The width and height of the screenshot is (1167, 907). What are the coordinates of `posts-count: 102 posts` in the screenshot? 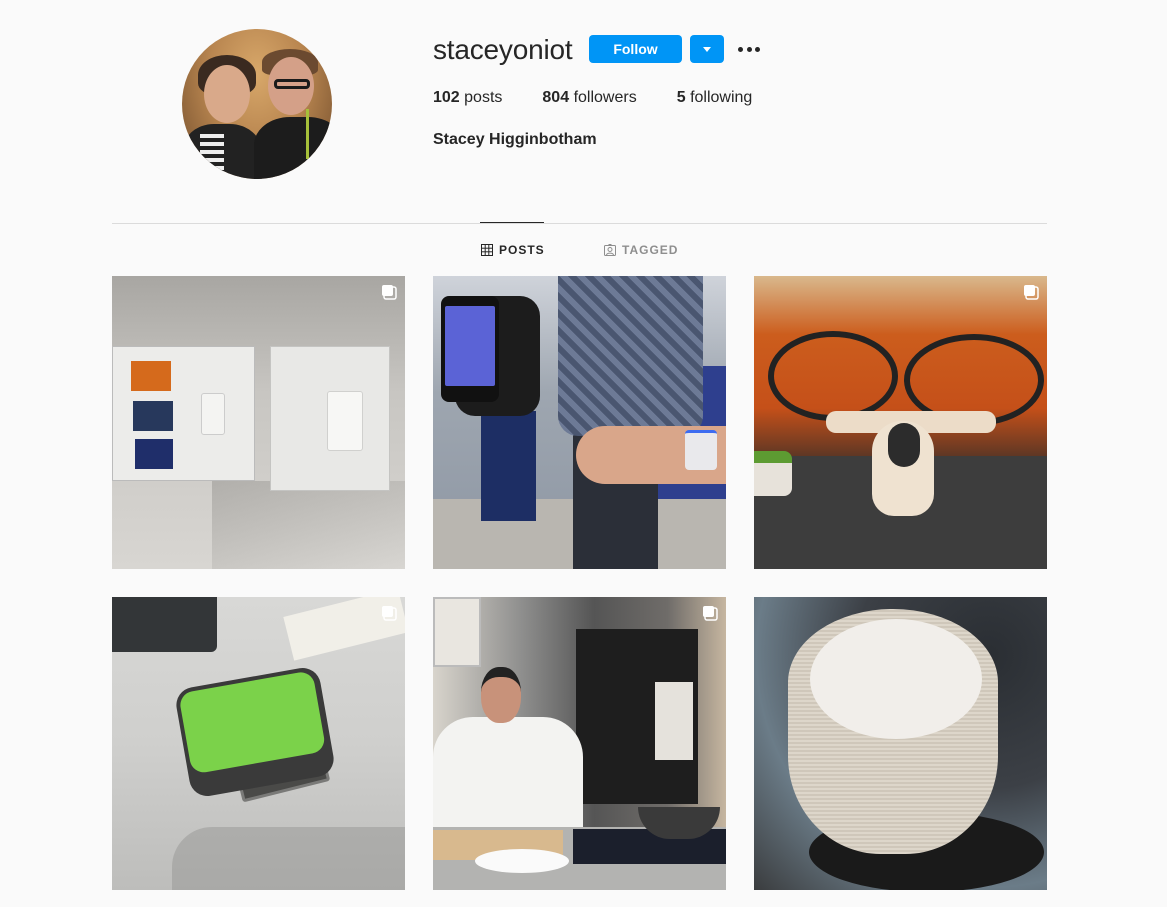 It's located at (467, 98).